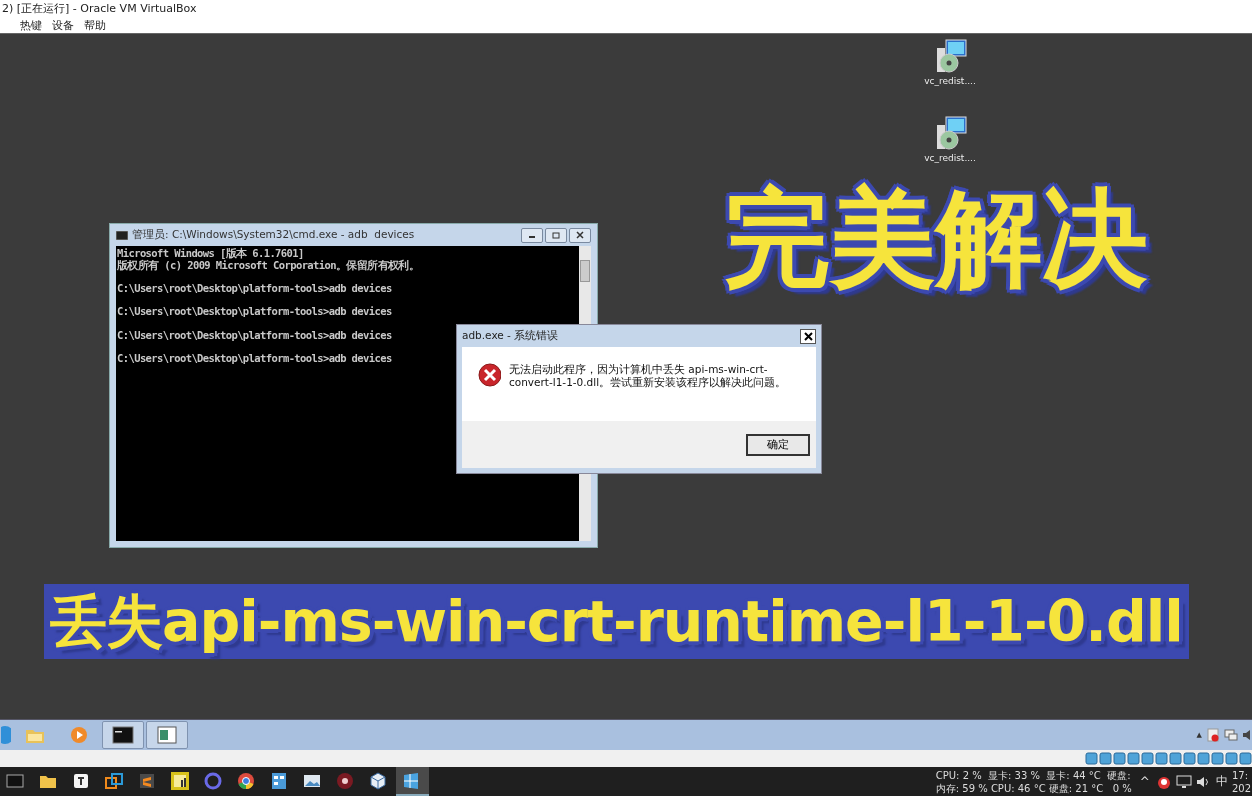 The image size is (1252, 796). I want to click on console-line: Microsoft Windows [版本 6.1.7601], so click(210, 254).